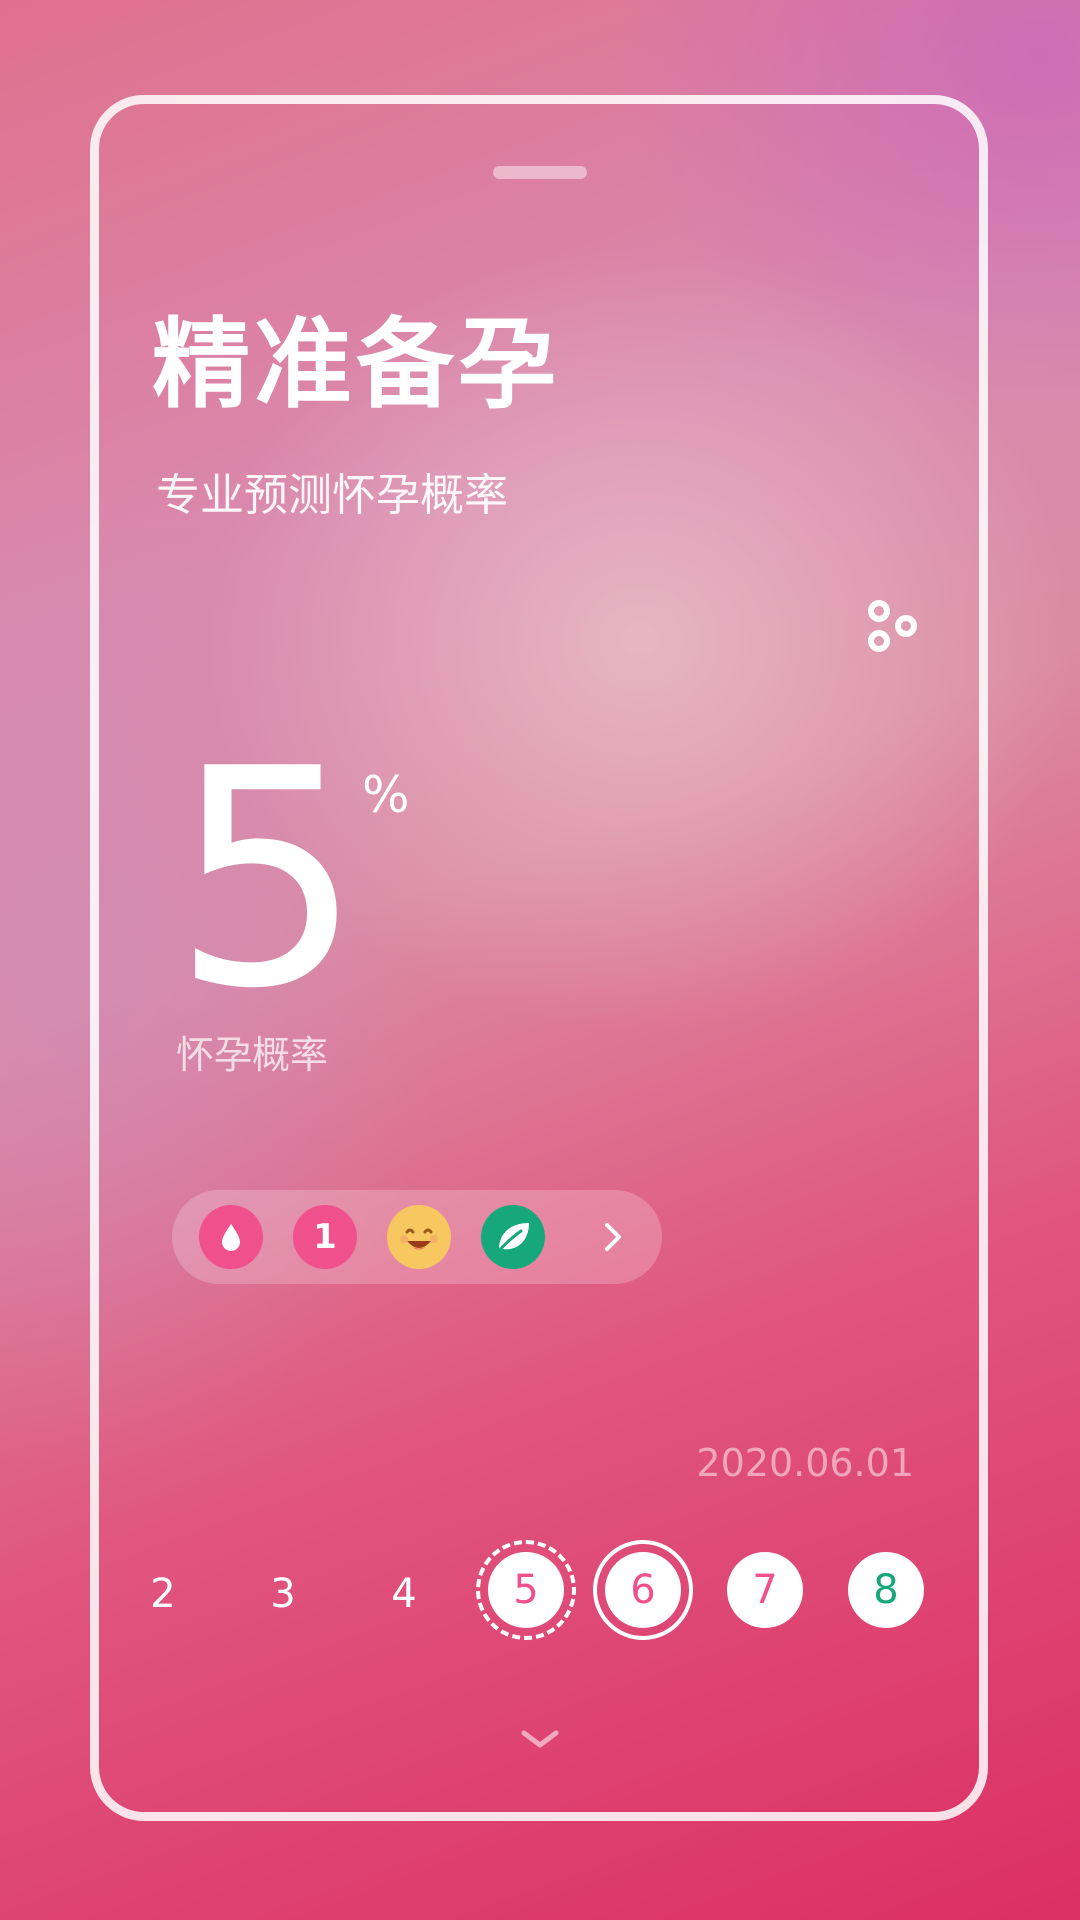  What do you see at coordinates (332, 495) in the screenshot?
I see `page-subtitle: 专业预测怀孕概率` at bounding box center [332, 495].